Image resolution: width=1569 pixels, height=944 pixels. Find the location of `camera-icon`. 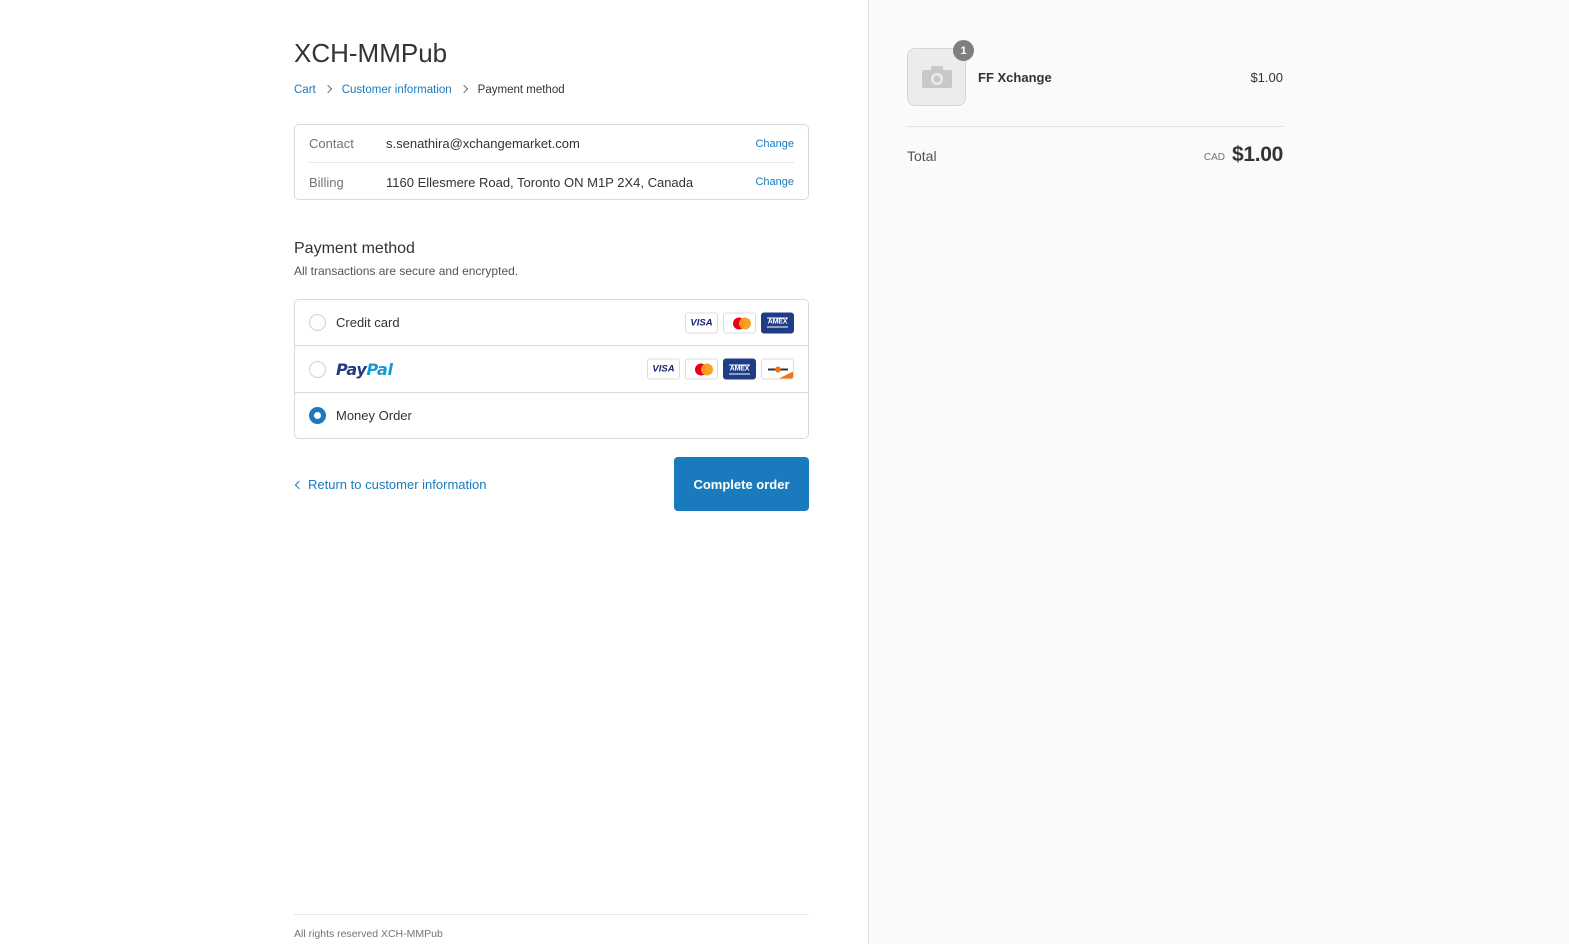

camera-icon is located at coordinates (936, 77).